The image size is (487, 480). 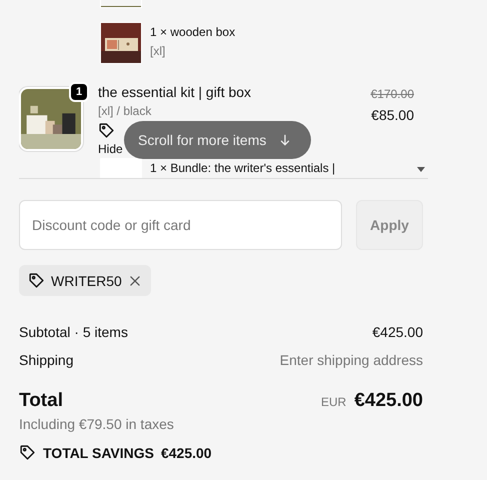 I want to click on hide-link: Hide, so click(x=110, y=149).